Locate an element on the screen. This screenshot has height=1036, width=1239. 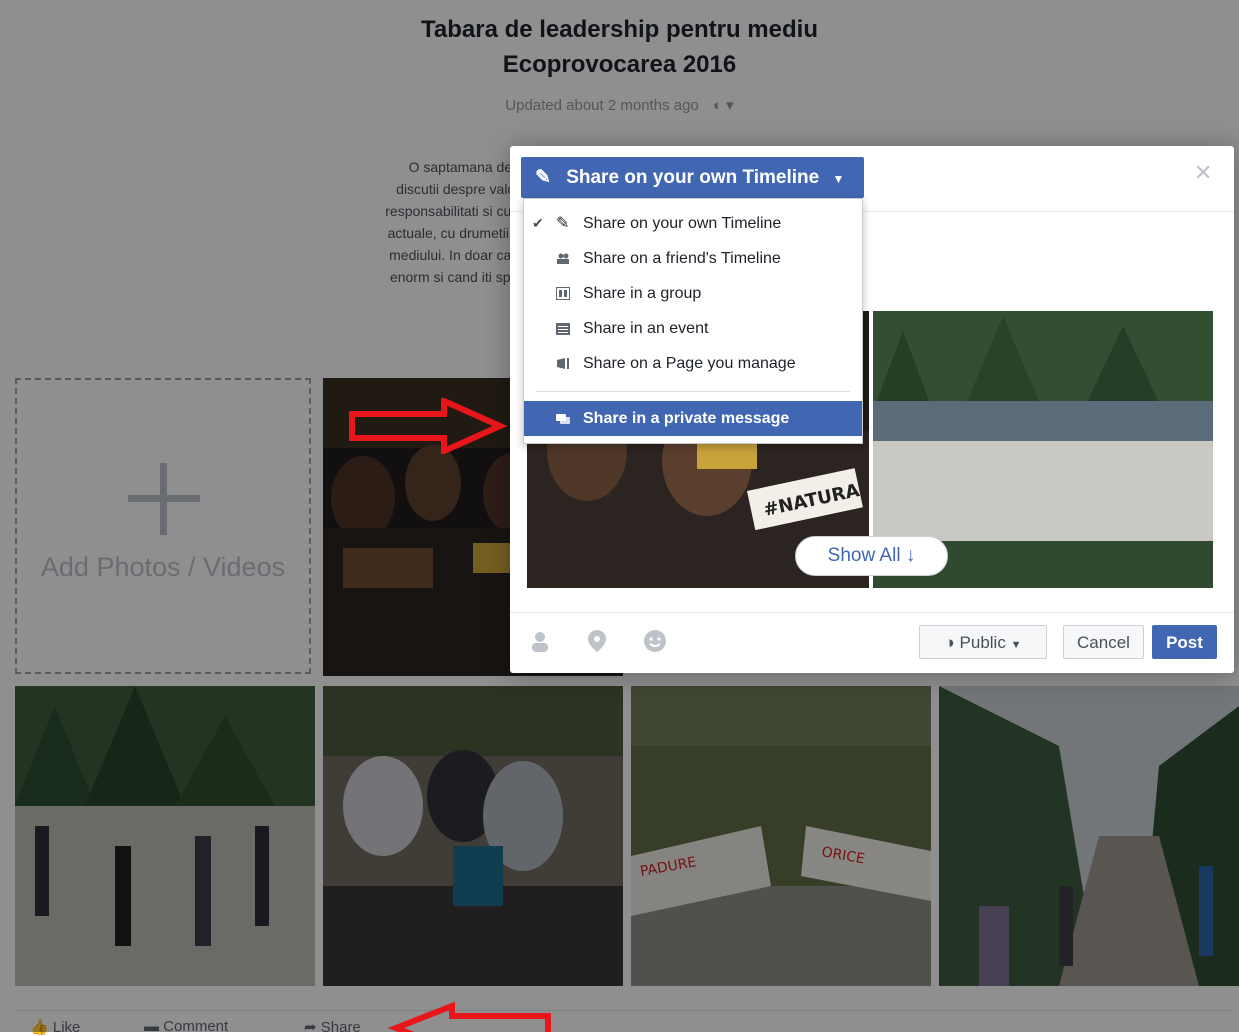
close-icon: ✕ is located at coordinates (1203, 173).